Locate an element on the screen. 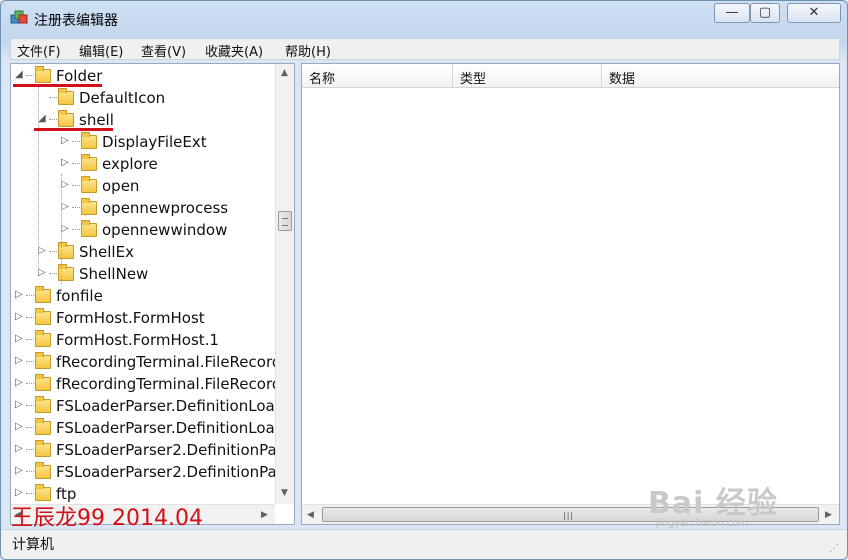 This screenshot has height=560, width=848. tree-node: ▷ opennewprocess is located at coordinates (142, 208).